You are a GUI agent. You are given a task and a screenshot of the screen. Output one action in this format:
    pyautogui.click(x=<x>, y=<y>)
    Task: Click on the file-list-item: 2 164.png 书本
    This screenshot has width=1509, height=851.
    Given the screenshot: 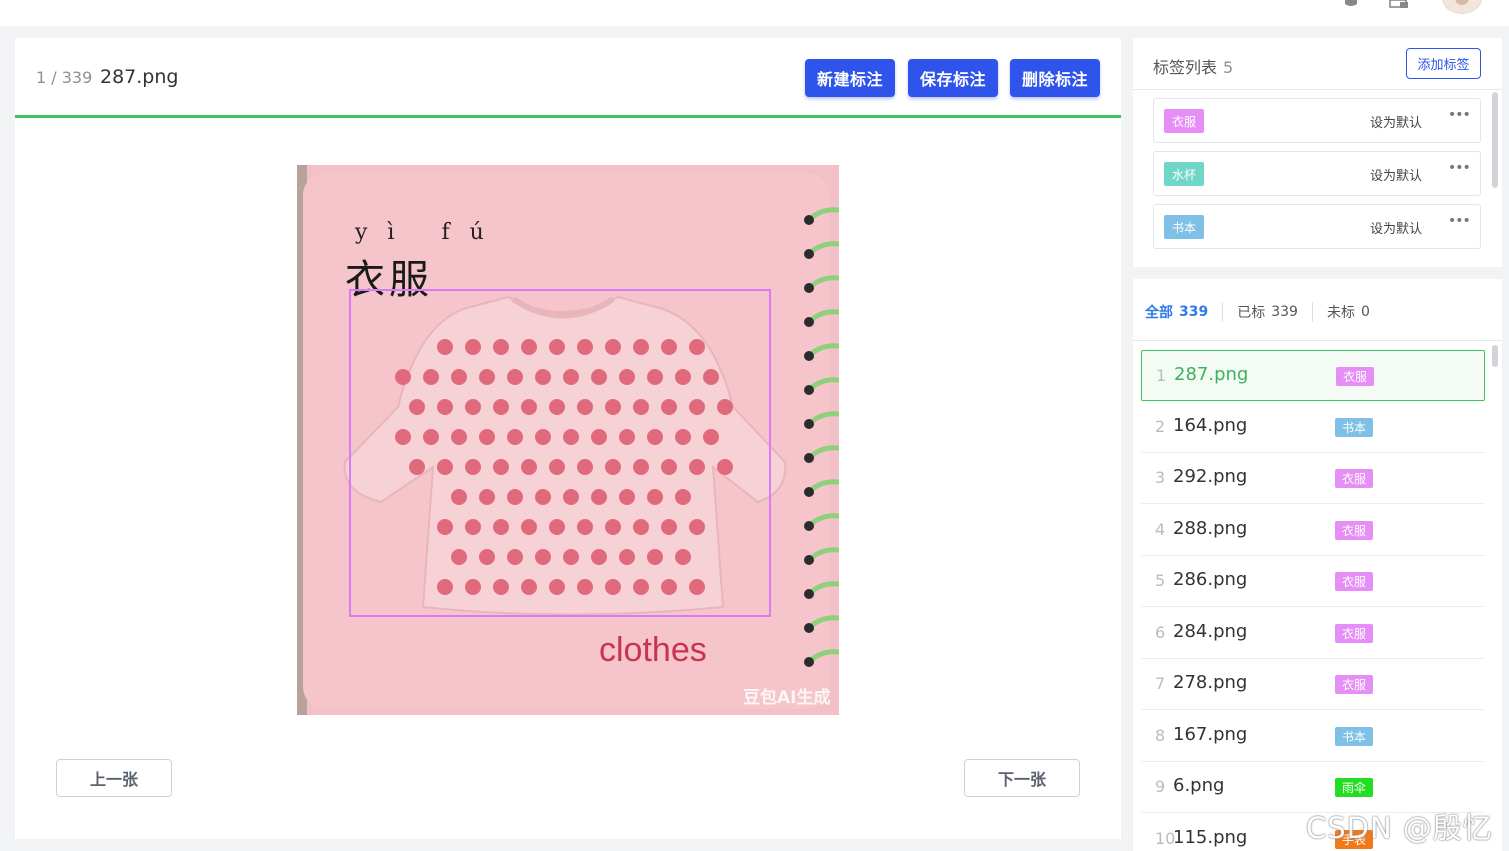 What is the action you would take?
    pyautogui.click(x=1313, y=427)
    